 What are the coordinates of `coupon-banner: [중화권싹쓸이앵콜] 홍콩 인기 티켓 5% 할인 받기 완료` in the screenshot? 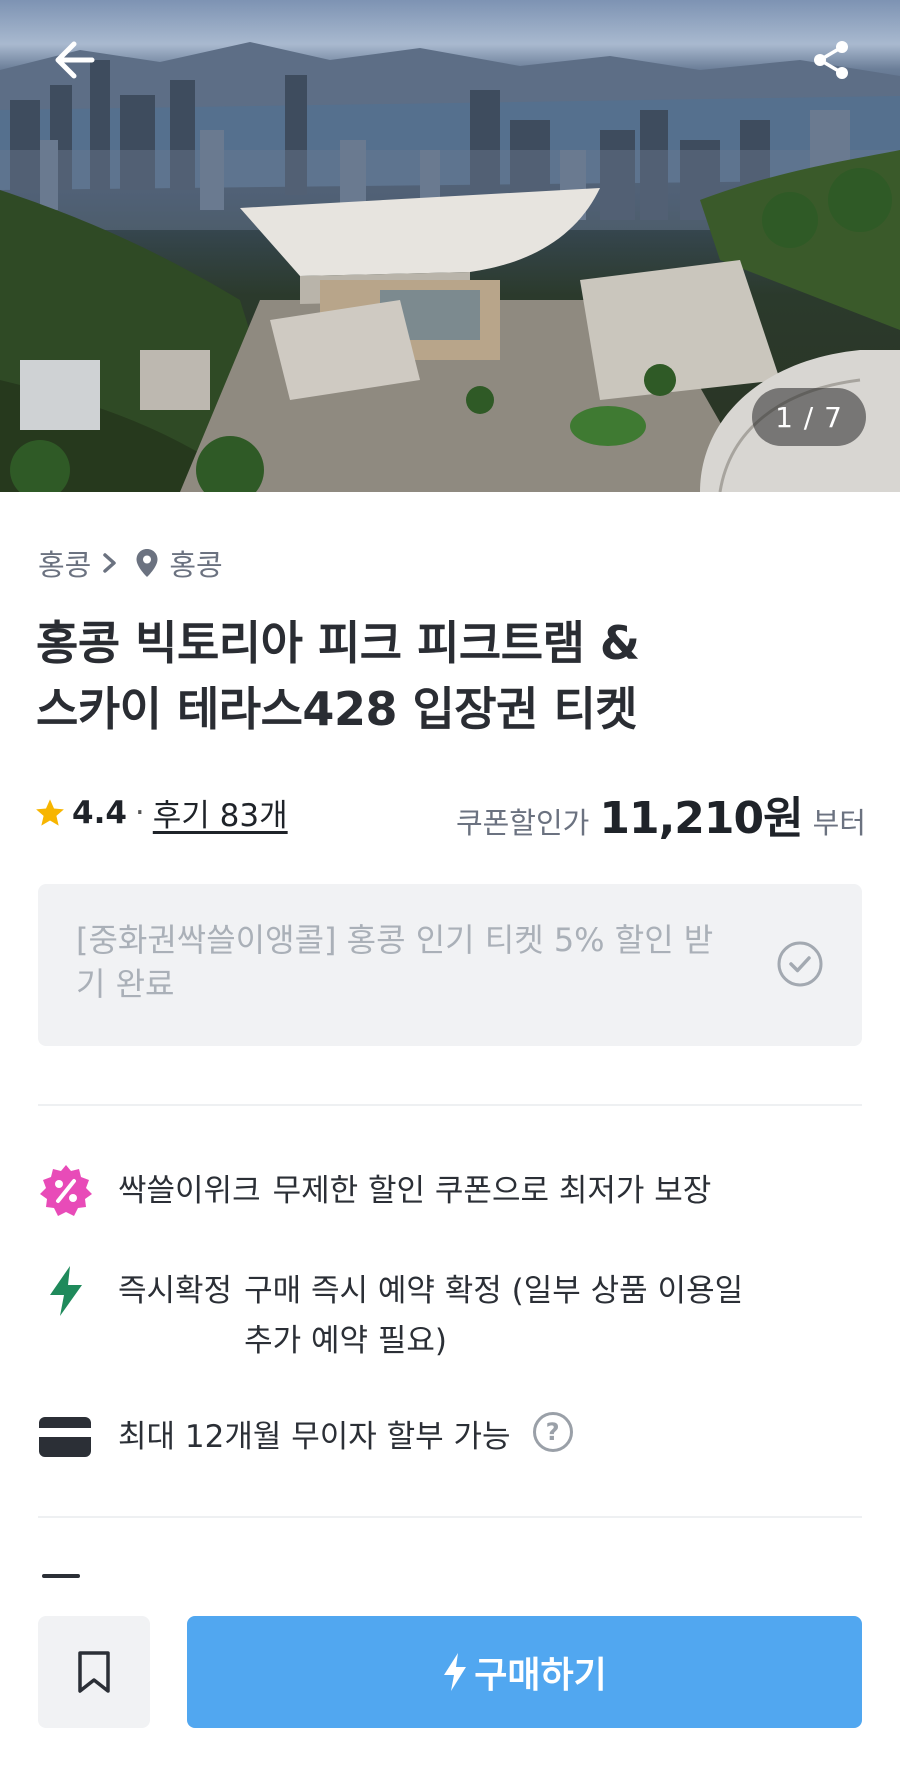 It's located at (450, 965).